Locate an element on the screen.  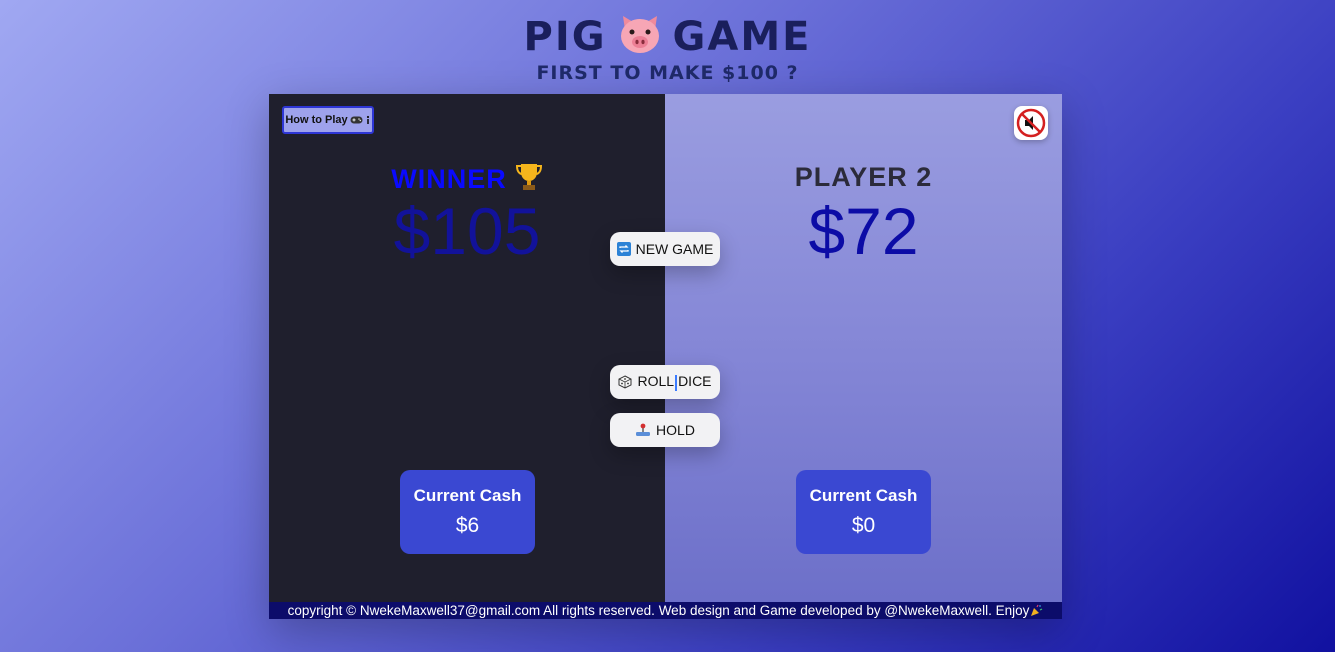
new-game-label: NEW GAME is located at coordinates (674, 249).